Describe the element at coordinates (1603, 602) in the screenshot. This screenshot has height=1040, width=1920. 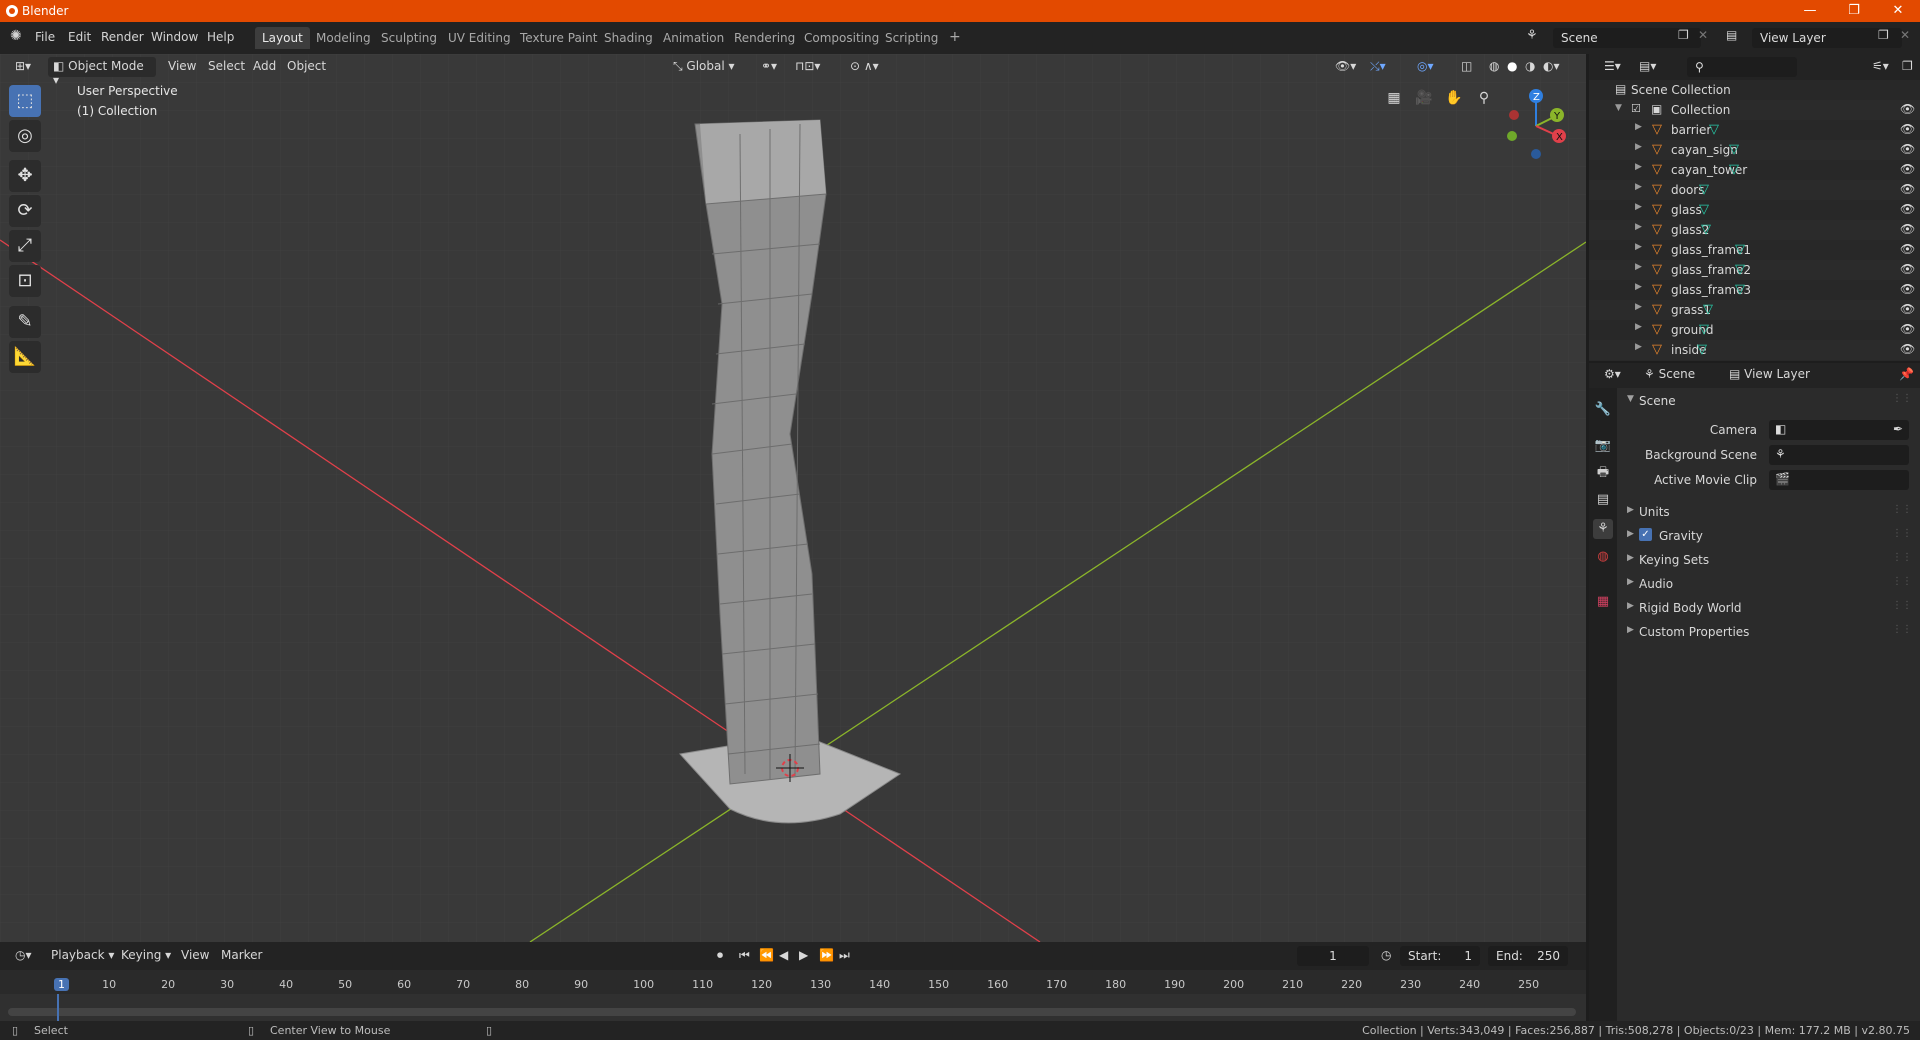
I see `texture-tab-icon: ▦` at that location.